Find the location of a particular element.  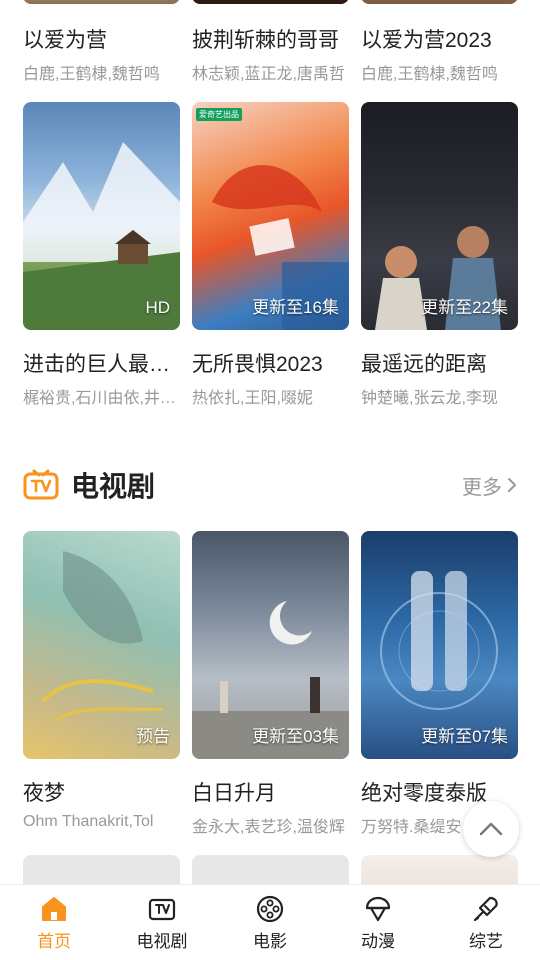

video-cast: 金永大,表艺珍,温俊辉 is located at coordinates (268, 827).